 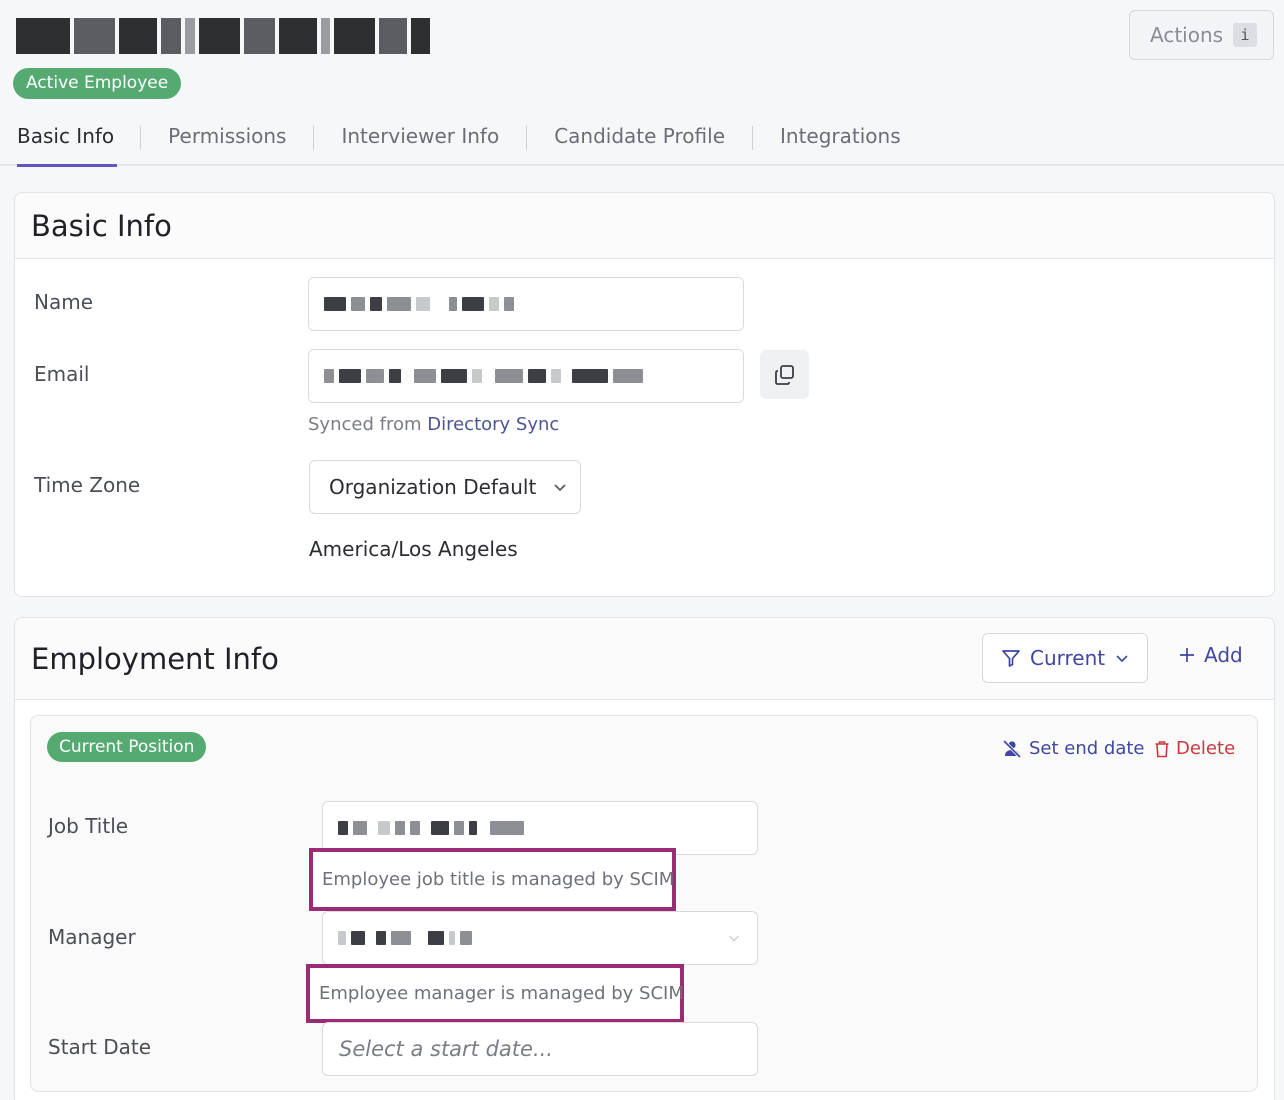 I want to click on tab-basic-info: Basic Info, so click(x=67, y=139).